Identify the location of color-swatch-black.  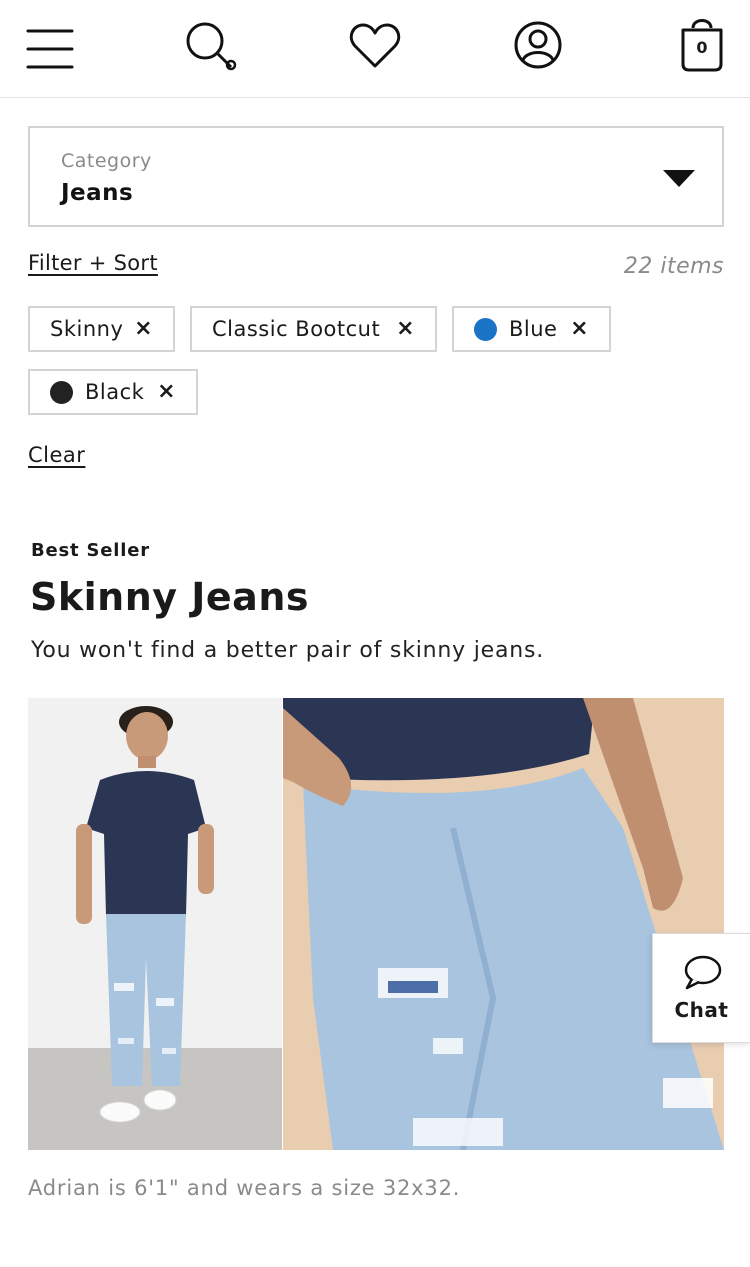
(61, 392).